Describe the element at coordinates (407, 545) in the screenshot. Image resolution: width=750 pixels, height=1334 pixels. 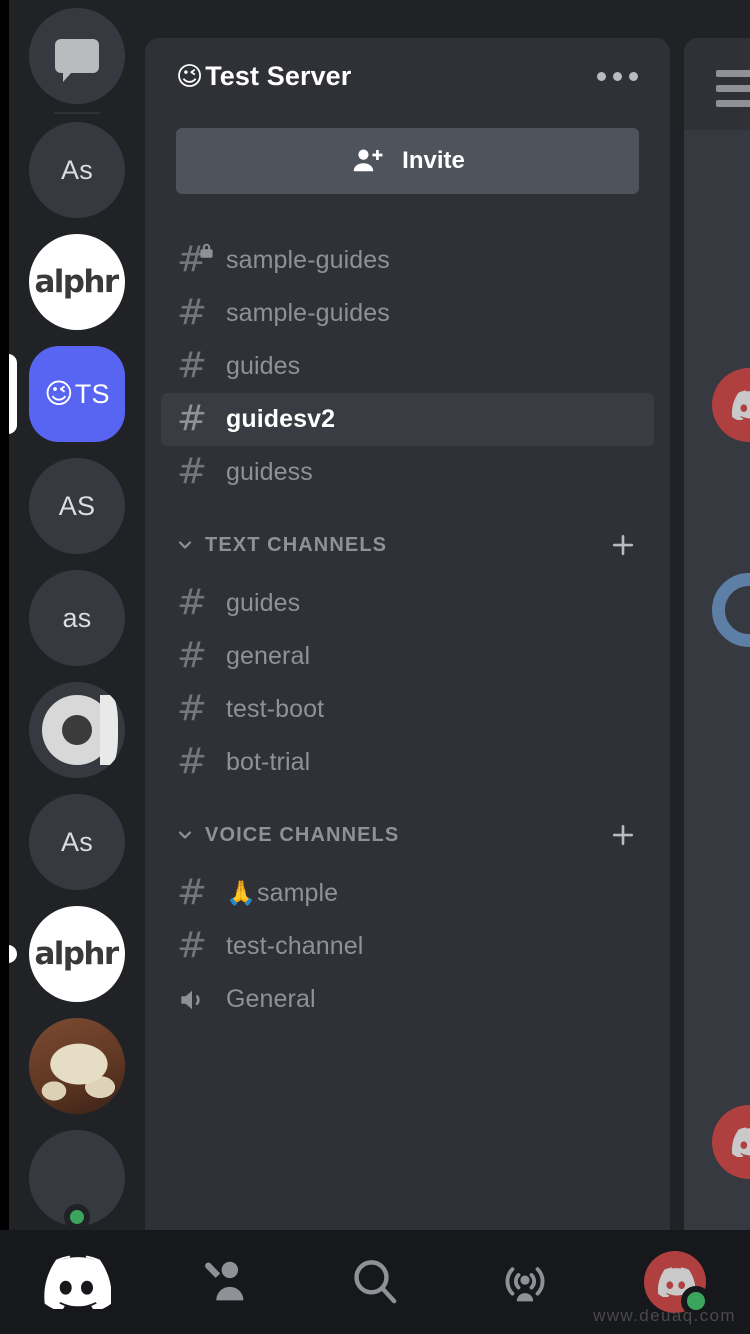
I see `category-header-text-channels: TEXT CHANNELS` at that location.